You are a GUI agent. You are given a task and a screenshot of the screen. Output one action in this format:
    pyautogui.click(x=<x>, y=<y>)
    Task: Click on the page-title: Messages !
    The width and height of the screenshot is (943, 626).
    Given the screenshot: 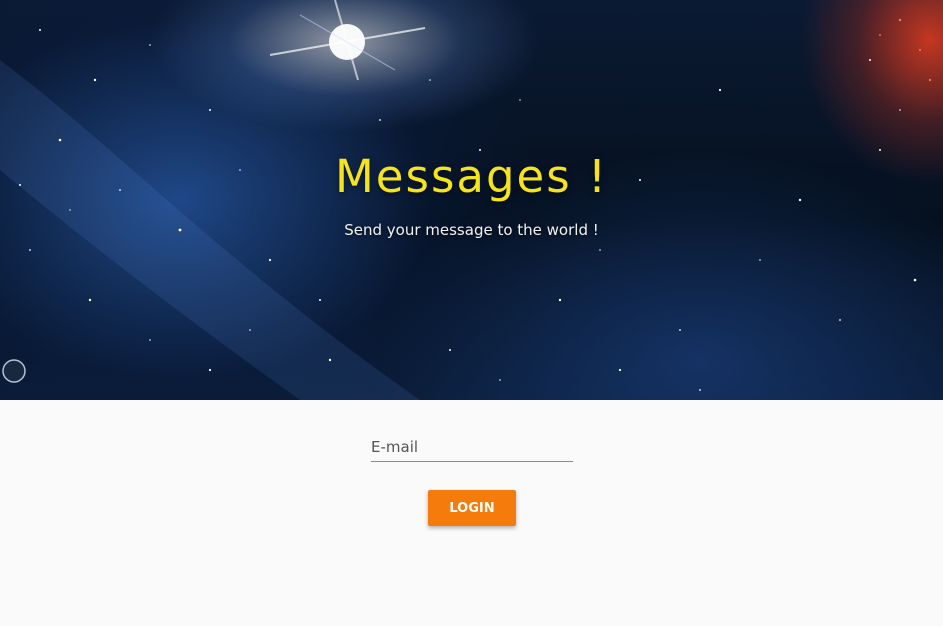 What is the action you would take?
    pyautogui.click(x=471, y=176)
    